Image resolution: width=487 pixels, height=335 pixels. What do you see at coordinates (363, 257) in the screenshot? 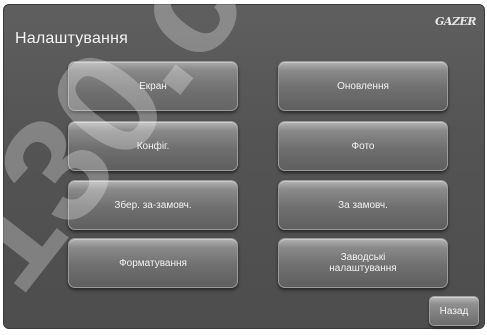
I see `factory-label-line1: Заводські` at bounding box center [363, 257].